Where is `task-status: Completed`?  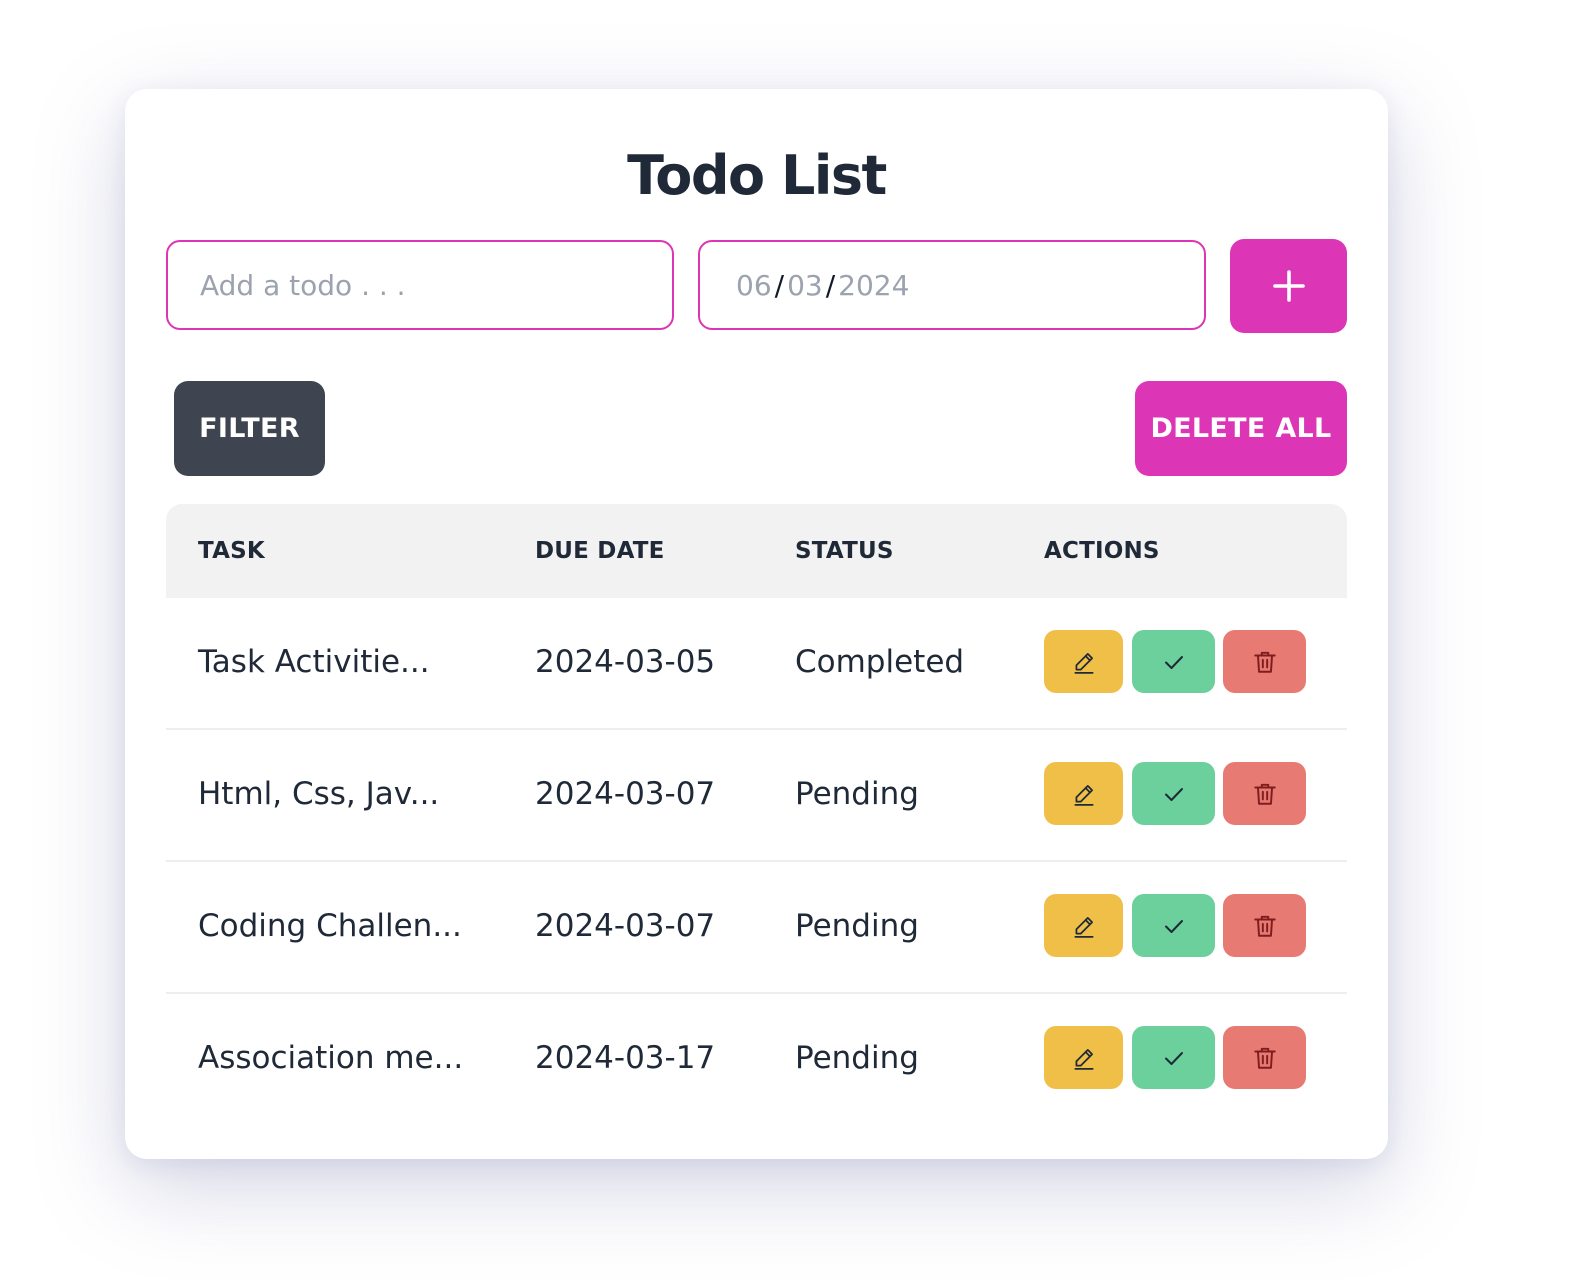
task-status: Completed is located at coordinates (880, 662).